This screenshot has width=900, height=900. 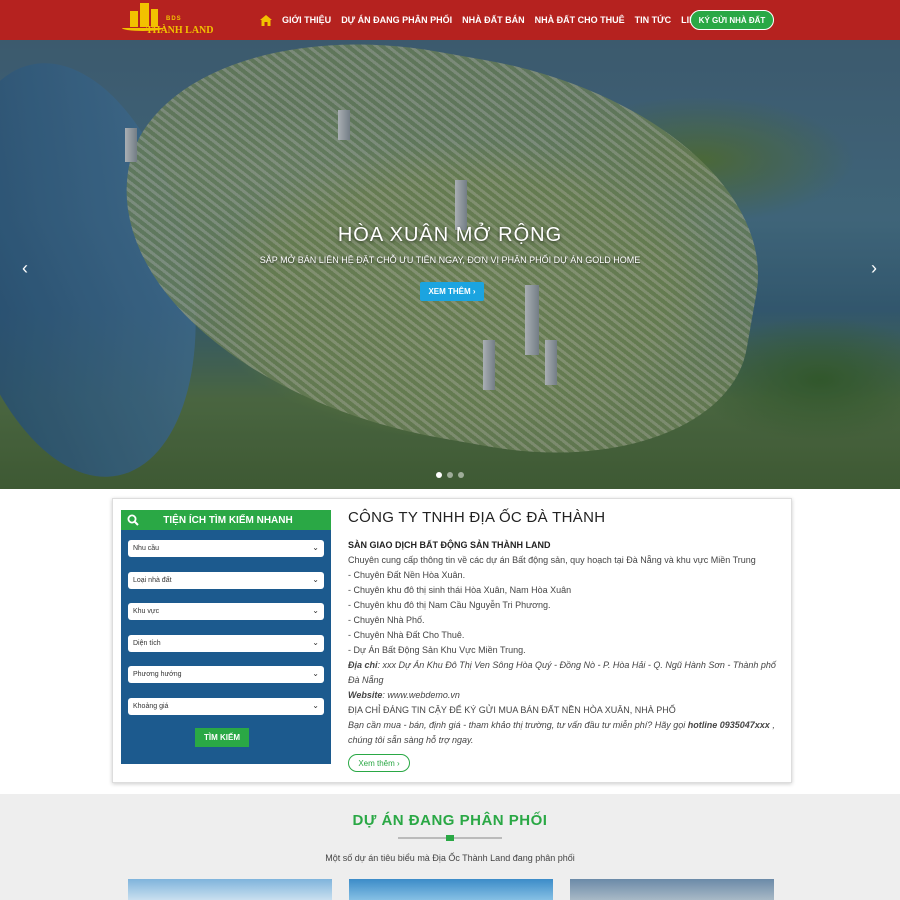 I want to click on search-icon, so click(x=133, y=520).